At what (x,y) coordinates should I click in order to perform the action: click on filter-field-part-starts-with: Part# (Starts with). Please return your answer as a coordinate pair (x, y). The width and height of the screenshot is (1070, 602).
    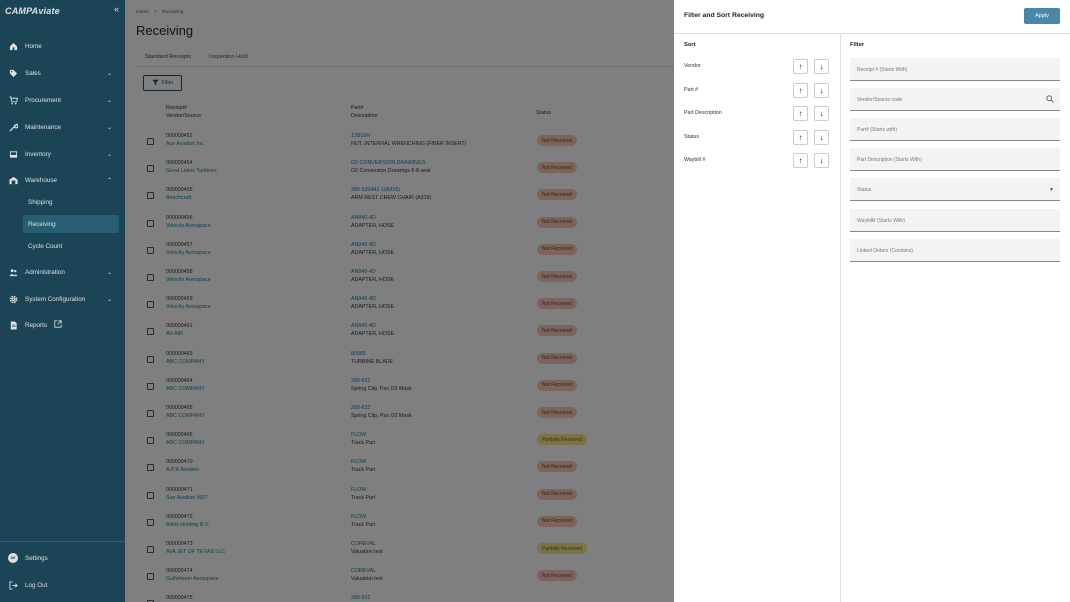
    Looking at the image, I should click on (955, 130).